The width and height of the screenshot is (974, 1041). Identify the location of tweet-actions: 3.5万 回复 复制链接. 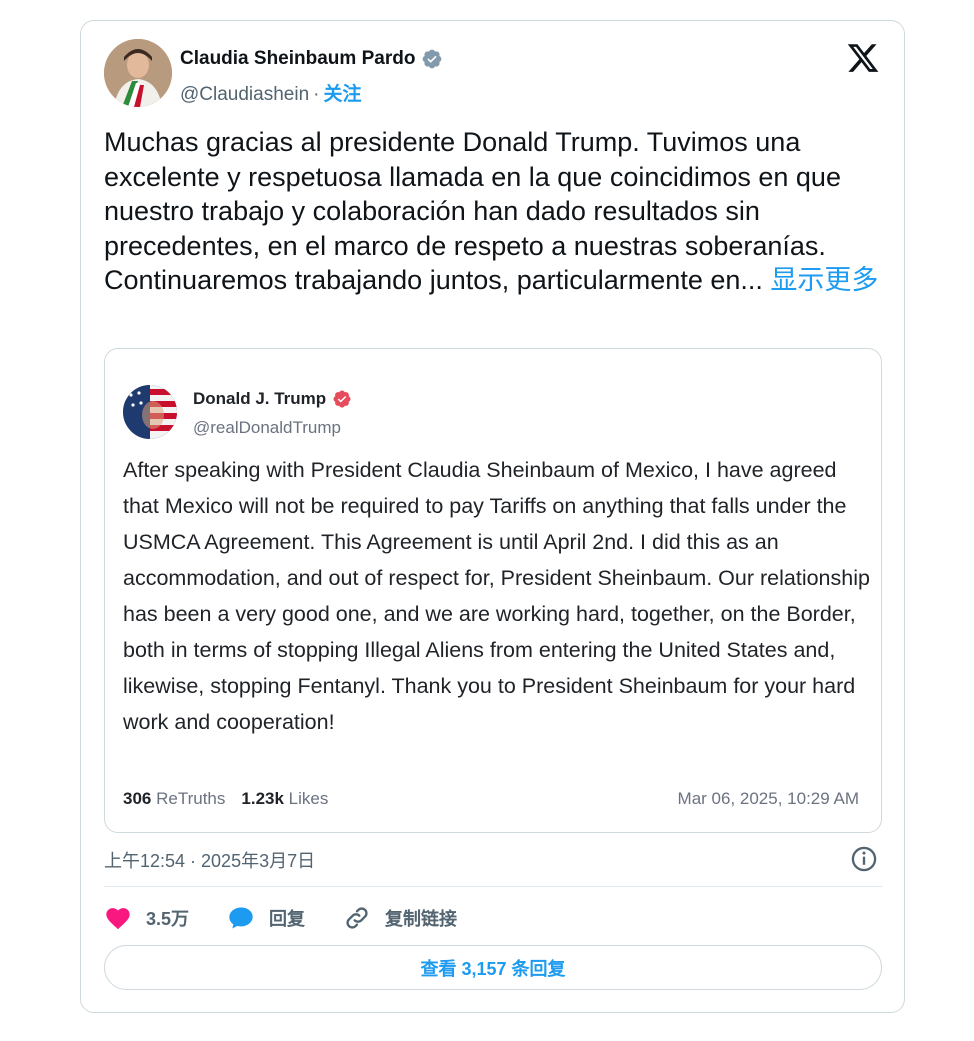
(299, 918).